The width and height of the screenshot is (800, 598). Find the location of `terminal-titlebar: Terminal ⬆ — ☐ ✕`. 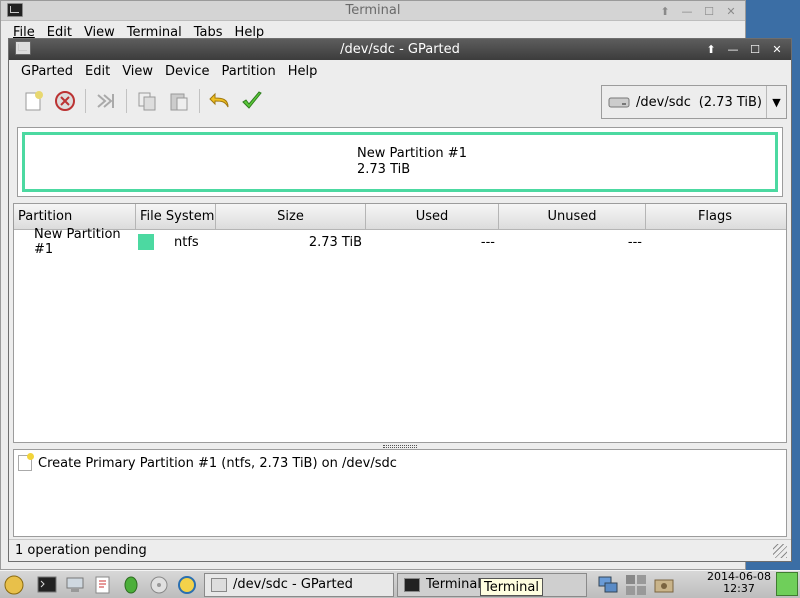

terminal-titlebar: Terminal ⬆ — ☐ ✕ is located at coordinates (373, 11).